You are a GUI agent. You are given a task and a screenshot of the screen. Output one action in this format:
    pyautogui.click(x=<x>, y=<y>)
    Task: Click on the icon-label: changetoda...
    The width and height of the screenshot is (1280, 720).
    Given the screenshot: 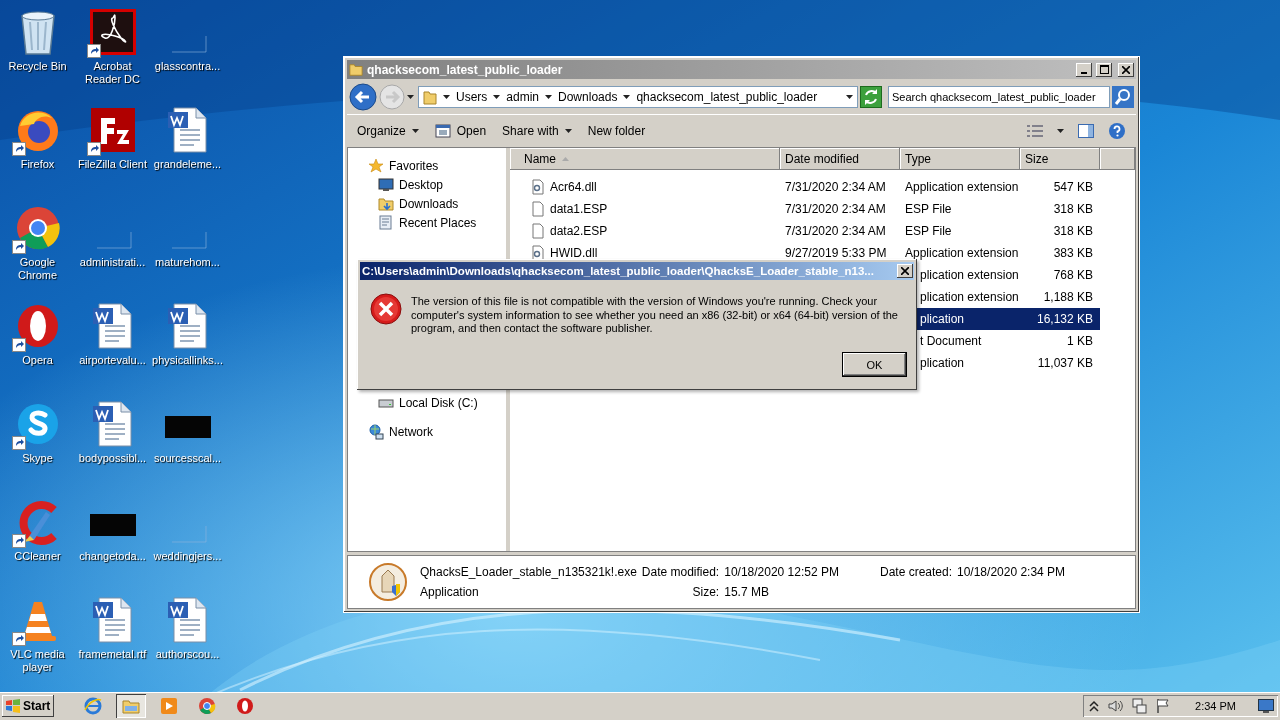 What is the action you would take?
    pyautogui.click(x=112, y=556)
    